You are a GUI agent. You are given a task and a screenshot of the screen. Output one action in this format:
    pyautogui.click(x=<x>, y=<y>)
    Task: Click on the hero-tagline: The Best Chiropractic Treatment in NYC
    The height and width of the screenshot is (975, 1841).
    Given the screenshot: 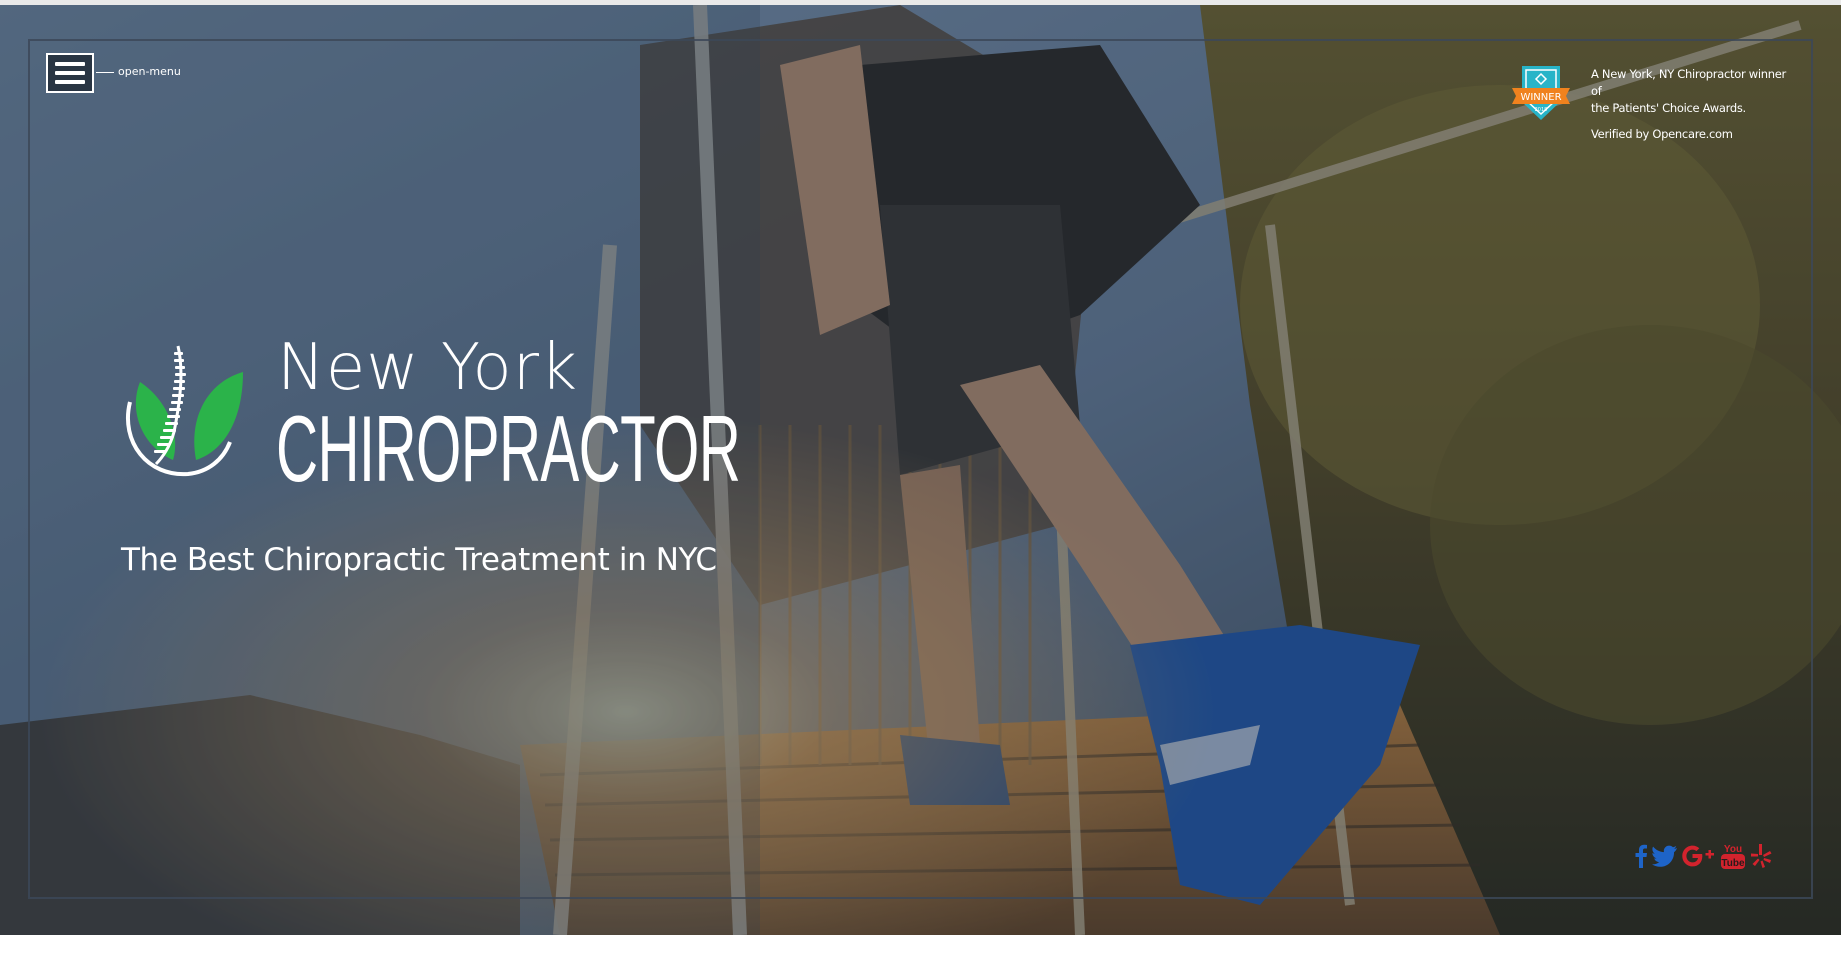 What is the action you would take?
    pyautogui.click(x=419, y=560)
    